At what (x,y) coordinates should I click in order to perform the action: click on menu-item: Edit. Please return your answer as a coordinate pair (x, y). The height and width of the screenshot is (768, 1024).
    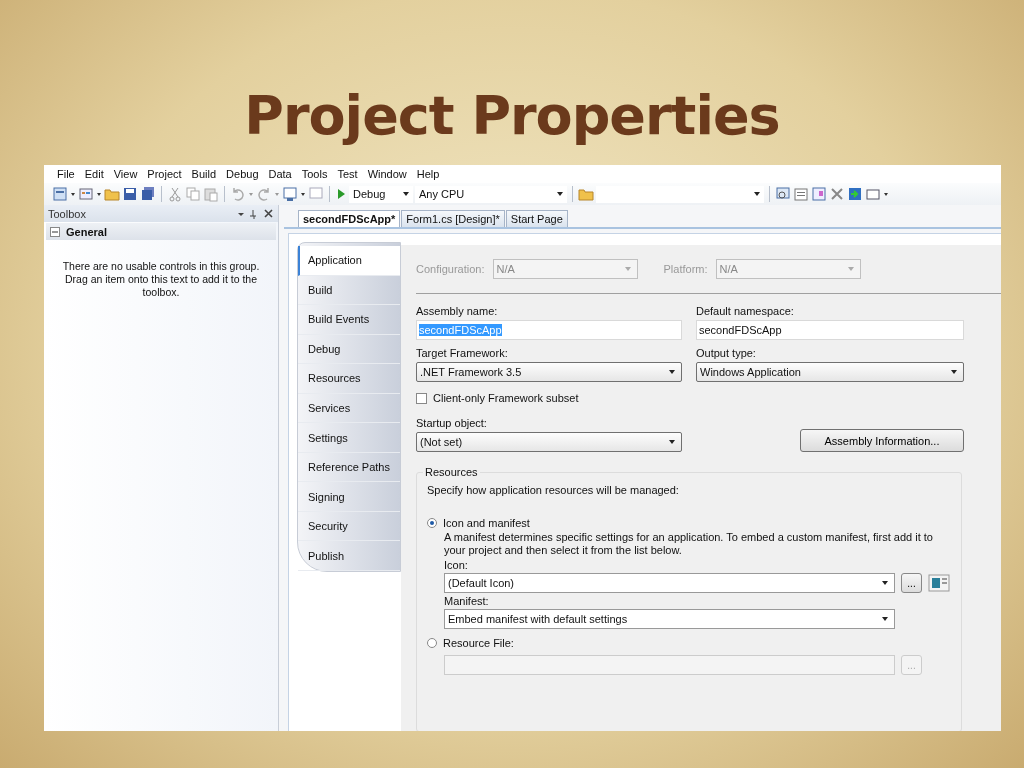
    Looking at the image, I should click on (94, 174).